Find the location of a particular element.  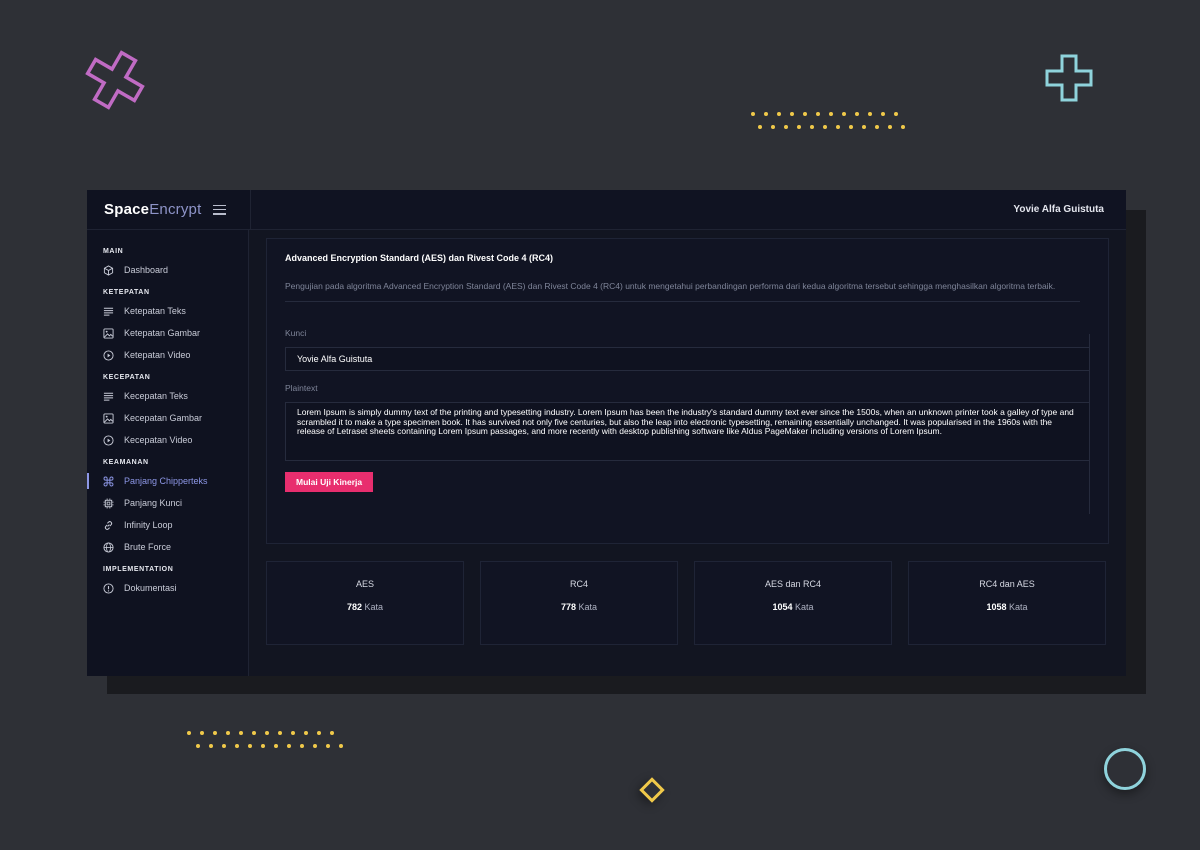

sidebar-item-kecepatan-gambar: Kecepatan Gambar is located at coordinates (167, 418).